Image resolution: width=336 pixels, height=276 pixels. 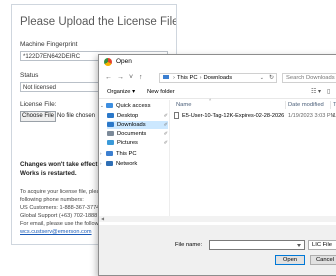 I want to click on star-icon, so click(x=109, y=105).